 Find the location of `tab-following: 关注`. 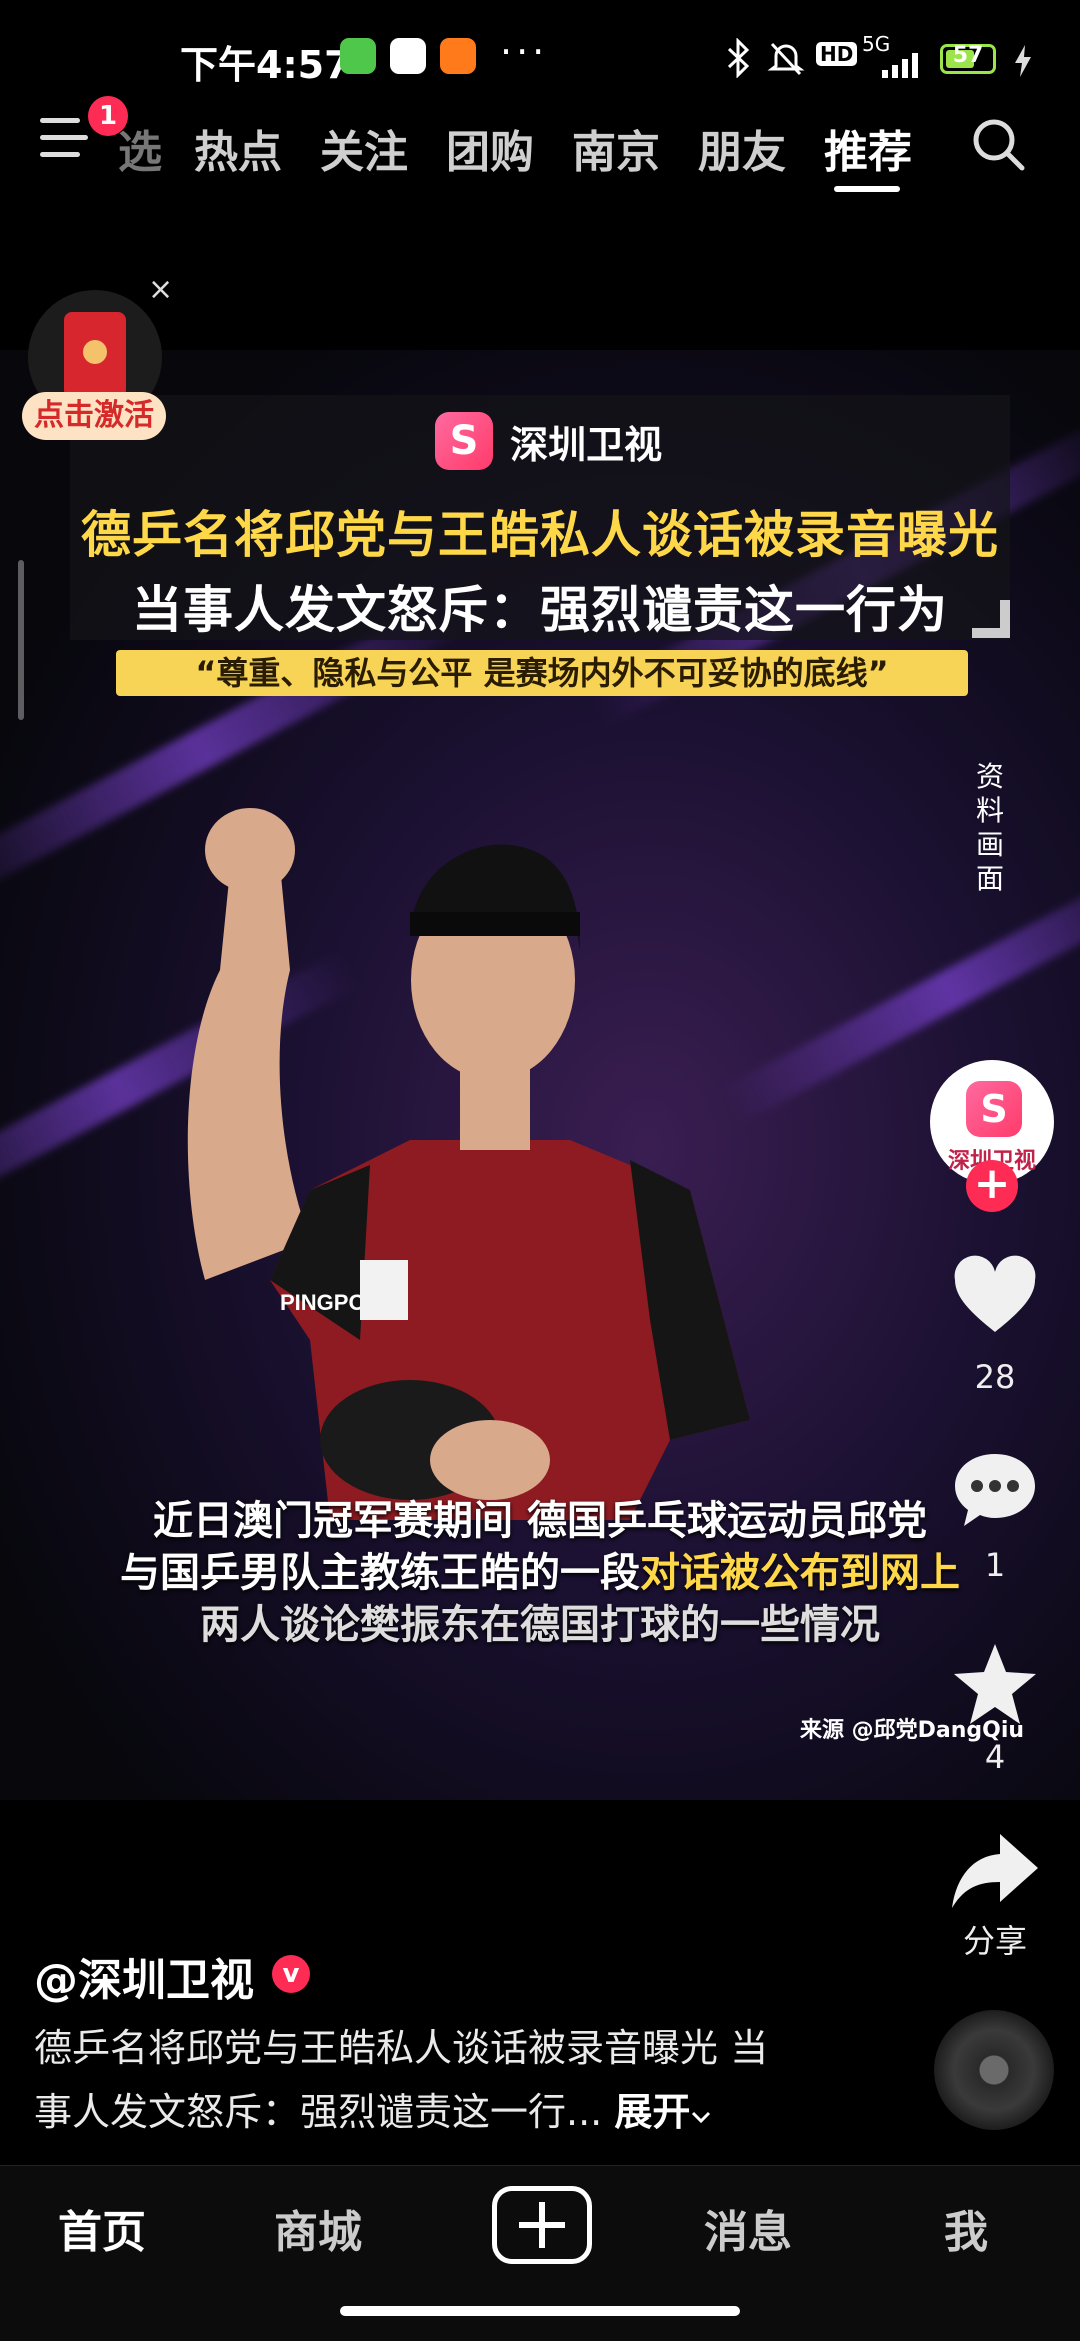

tab-following: 关注 is located at coordinates (364, 148).